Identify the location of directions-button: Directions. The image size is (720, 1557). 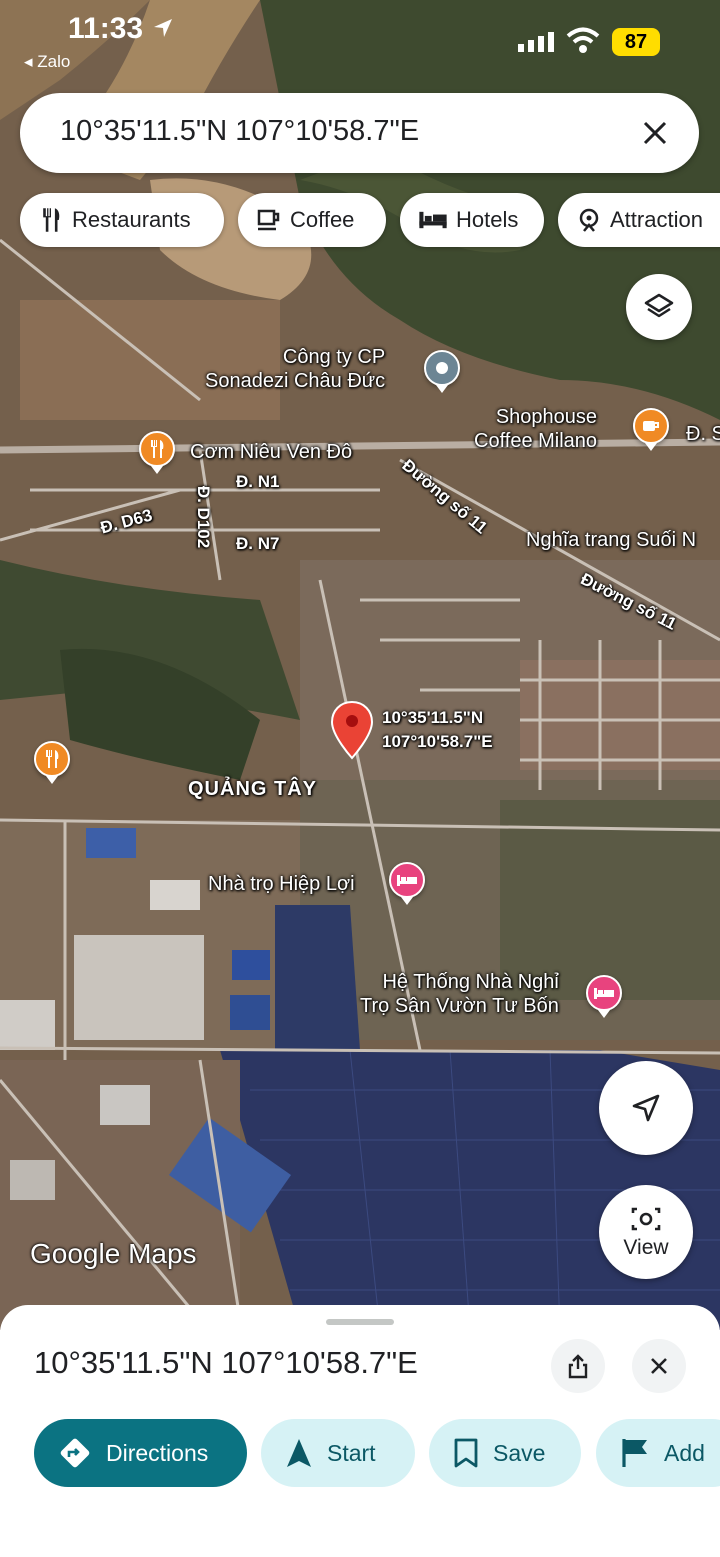
(140, 1453).